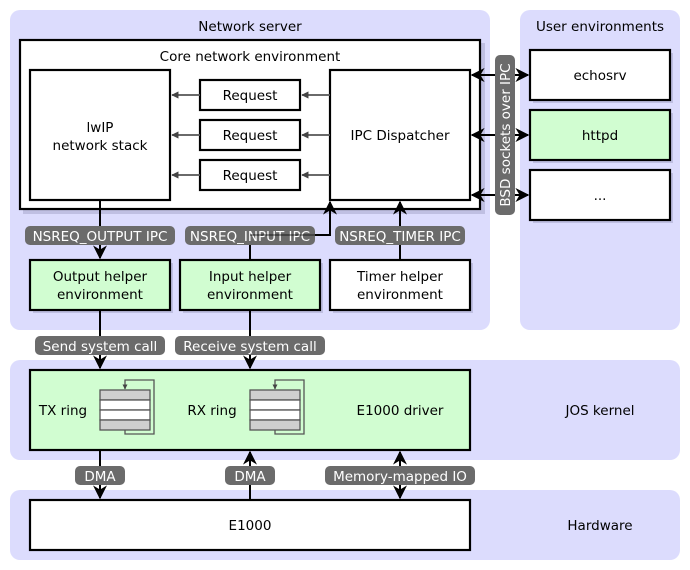  I want to click on timer-helper-line1: Timer helper, so click(399, 277).